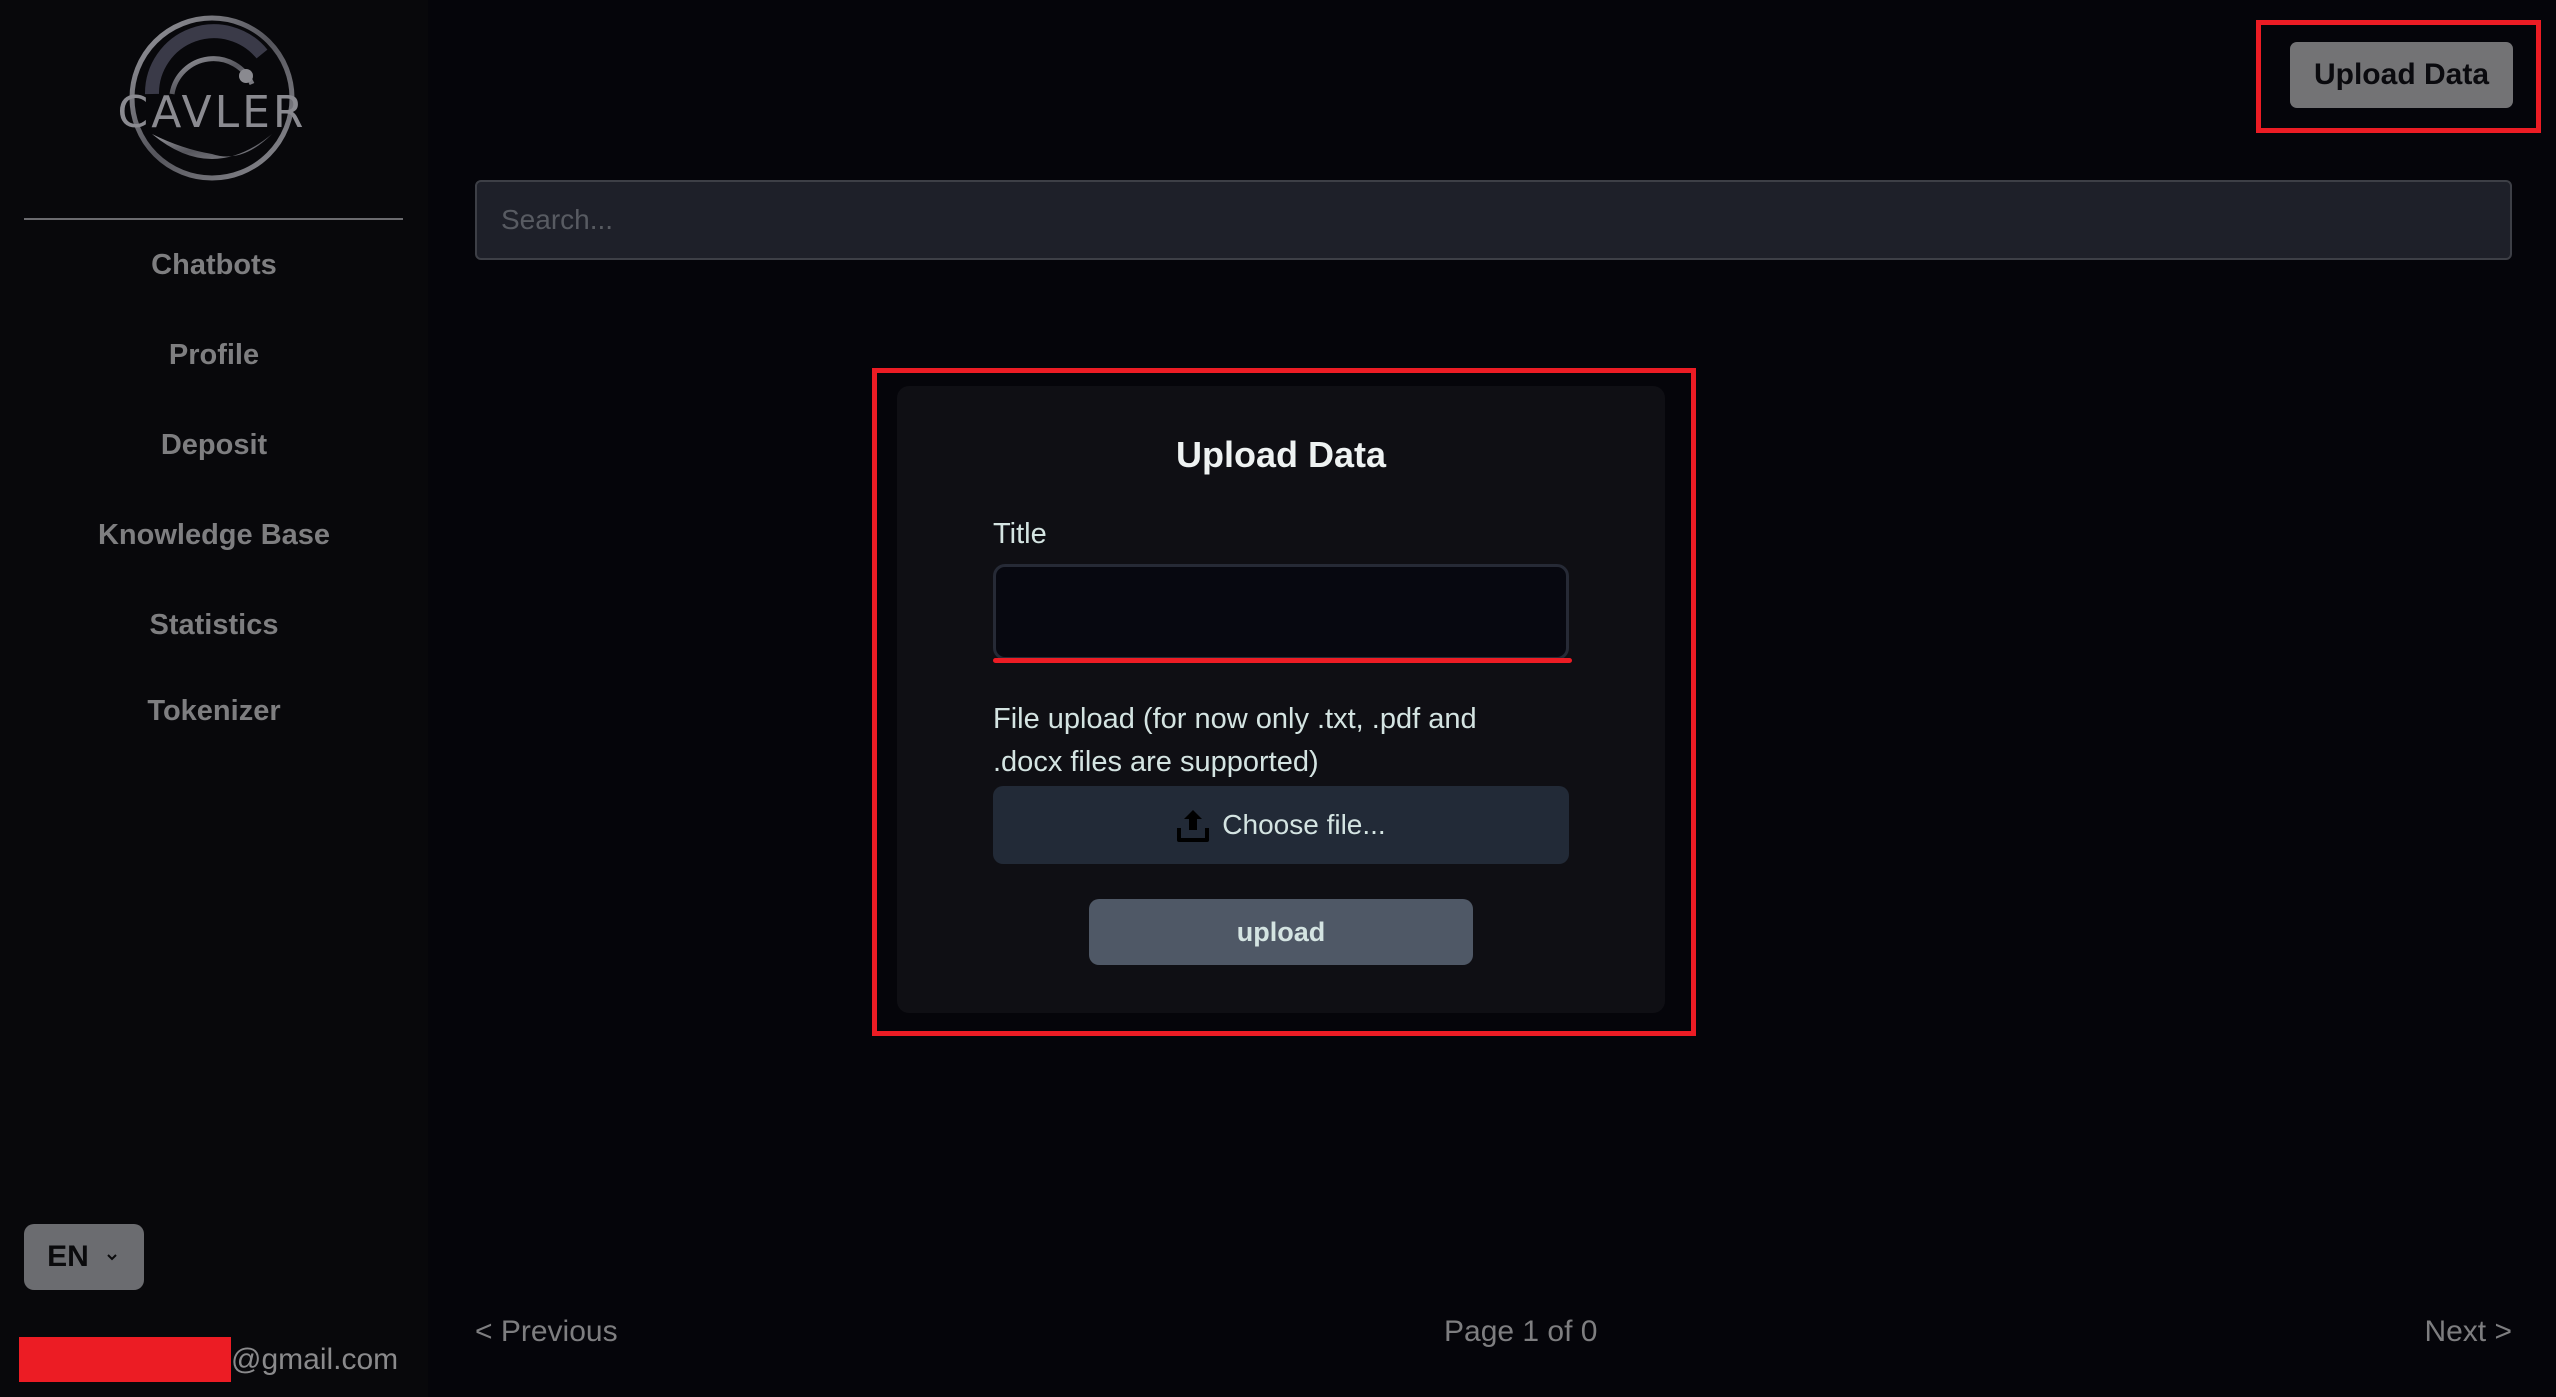 This screenshot has height=1397, width=2556. I want to click on sidebar-item-deposit: Deposit, so click(214, 465).